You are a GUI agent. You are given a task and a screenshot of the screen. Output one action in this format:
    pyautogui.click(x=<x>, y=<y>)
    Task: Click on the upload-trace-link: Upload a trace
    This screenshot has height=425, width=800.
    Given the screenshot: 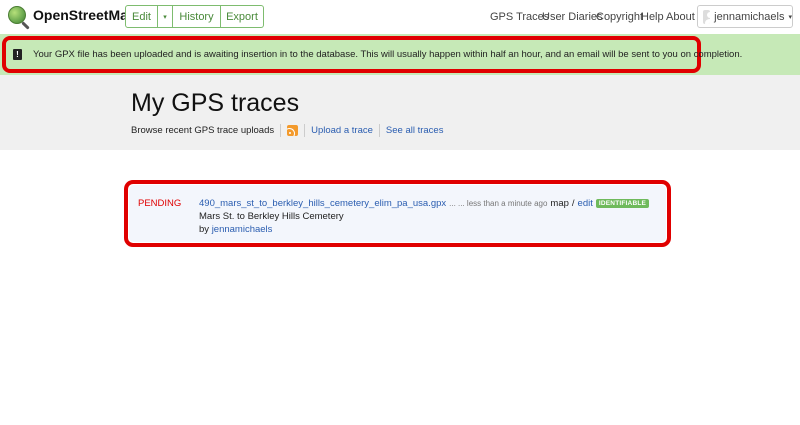 What is the action you would take?
    pyautogui.click(x=342, y=130)
    